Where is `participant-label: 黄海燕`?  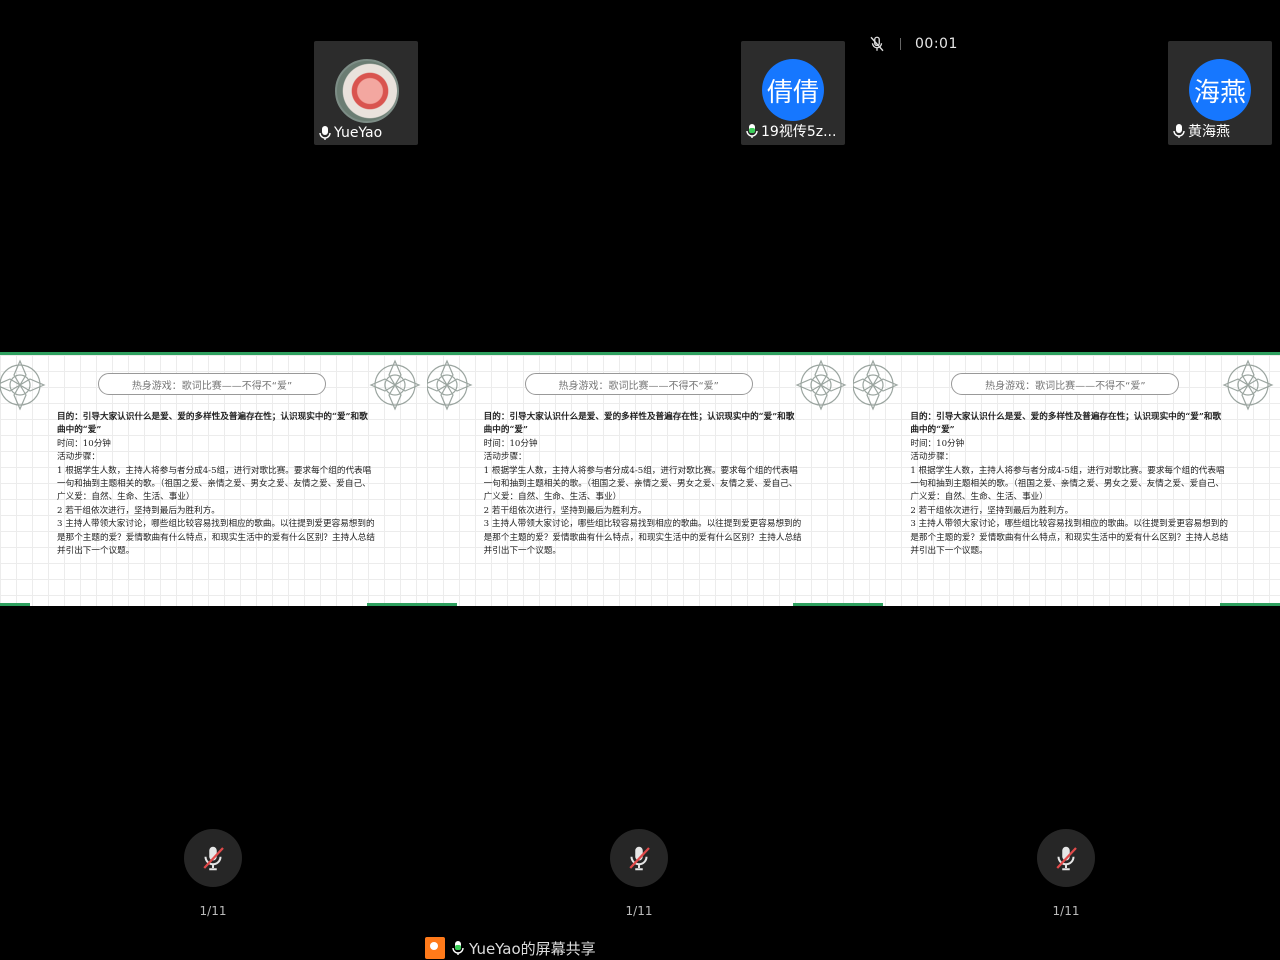
participant-label: 黄海燕 is located at coordinates (1220, 131).